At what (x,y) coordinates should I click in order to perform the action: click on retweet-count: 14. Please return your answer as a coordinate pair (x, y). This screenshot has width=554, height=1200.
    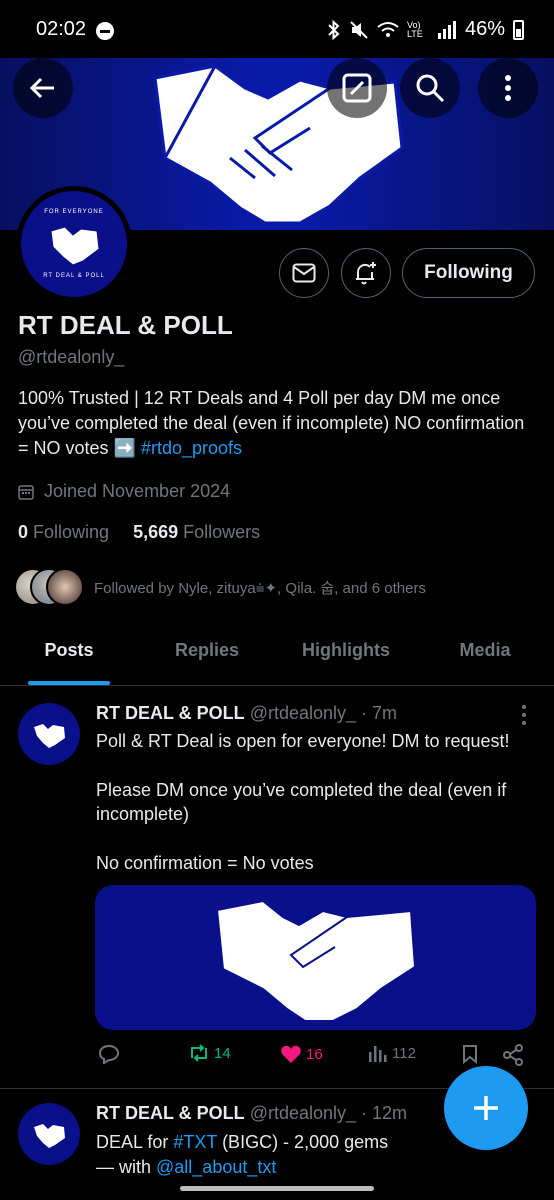
    Looking at the image, I should click on (222, 1053).